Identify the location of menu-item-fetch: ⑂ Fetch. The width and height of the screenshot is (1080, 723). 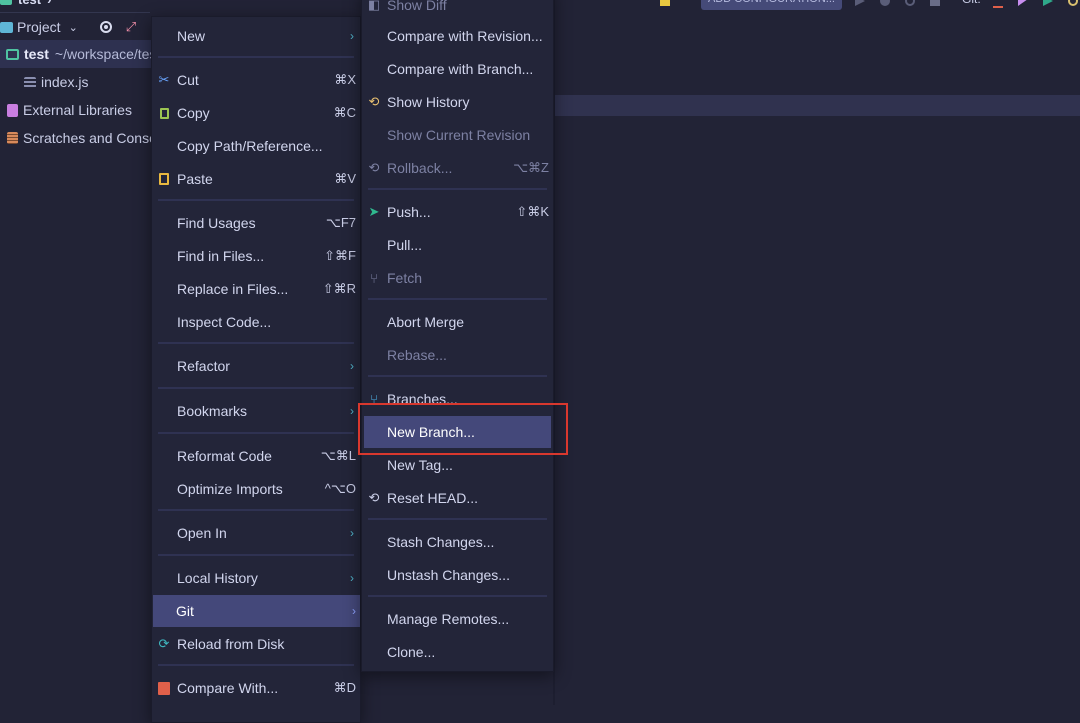
(457, 278).